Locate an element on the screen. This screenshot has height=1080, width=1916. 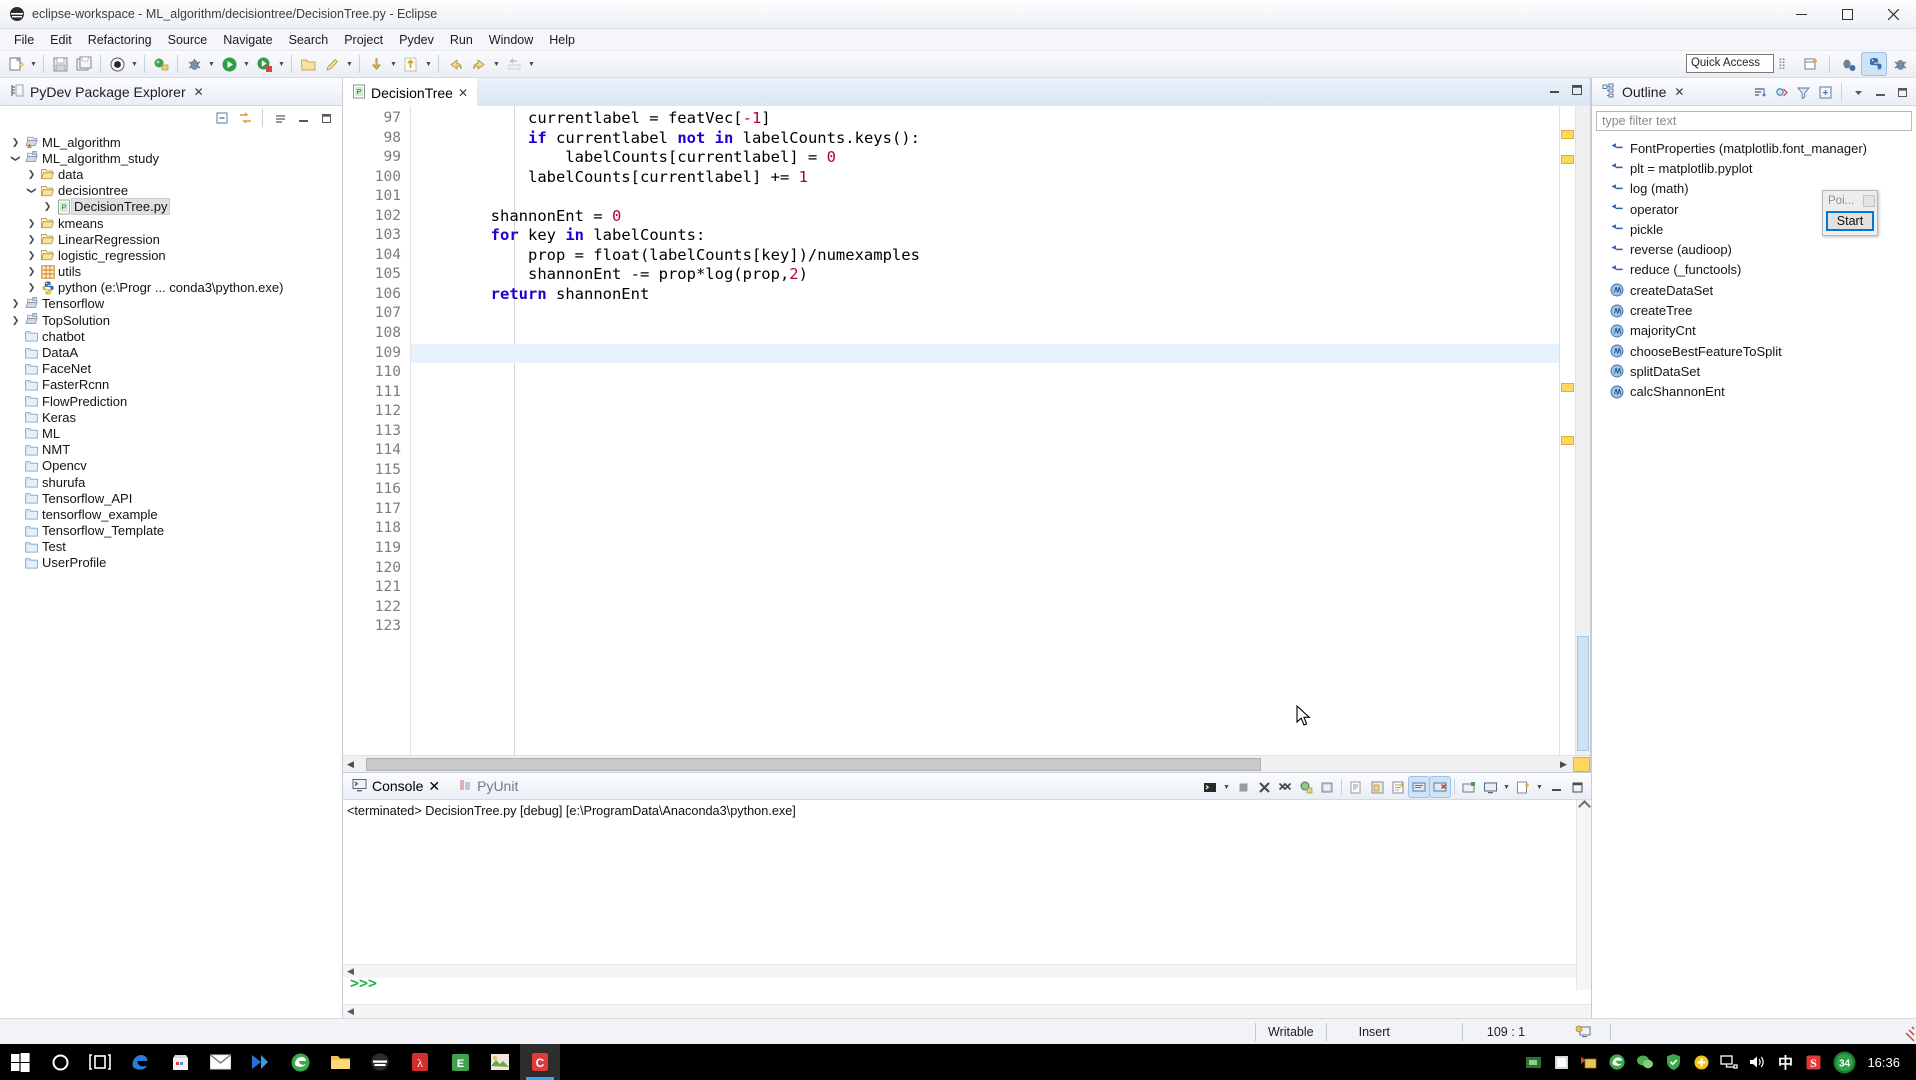
tree-item-opencv: Opencv is located at coordinates (171, 466).